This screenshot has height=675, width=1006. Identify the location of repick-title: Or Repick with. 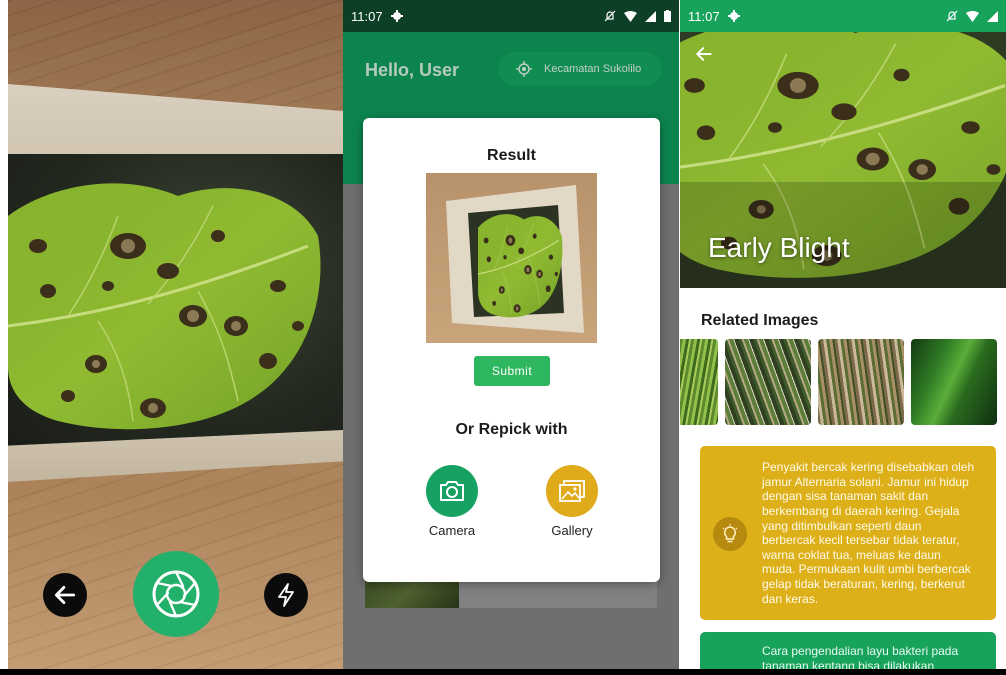
(511, 429).